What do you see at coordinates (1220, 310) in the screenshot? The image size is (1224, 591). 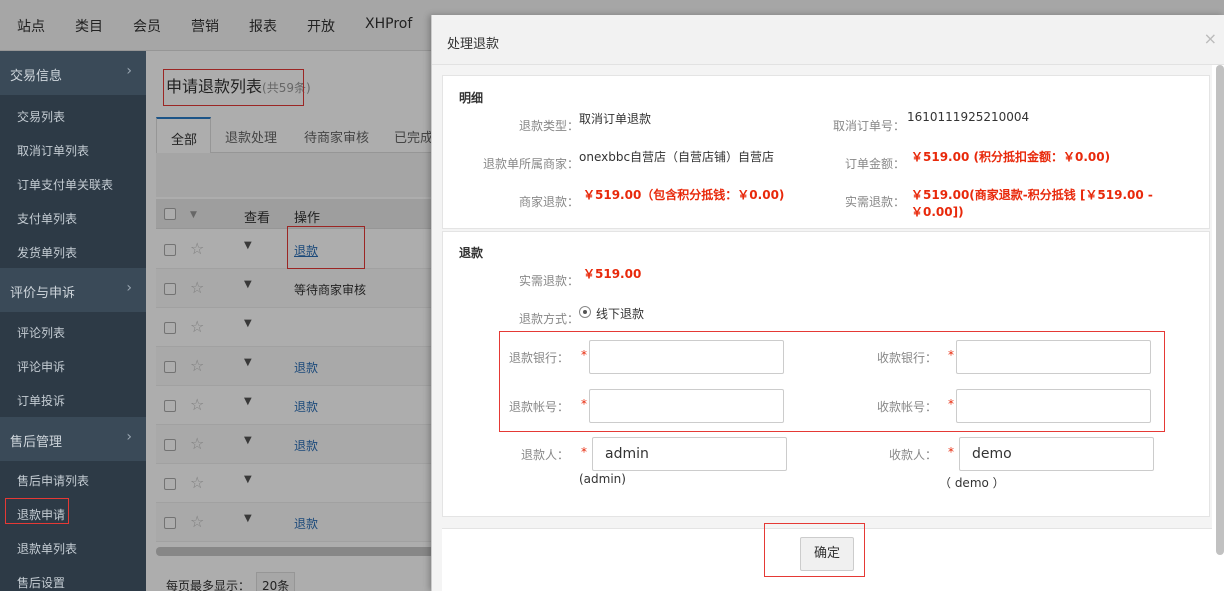 I see `vertical-scrollbar` at bounding box center [1220, 310].